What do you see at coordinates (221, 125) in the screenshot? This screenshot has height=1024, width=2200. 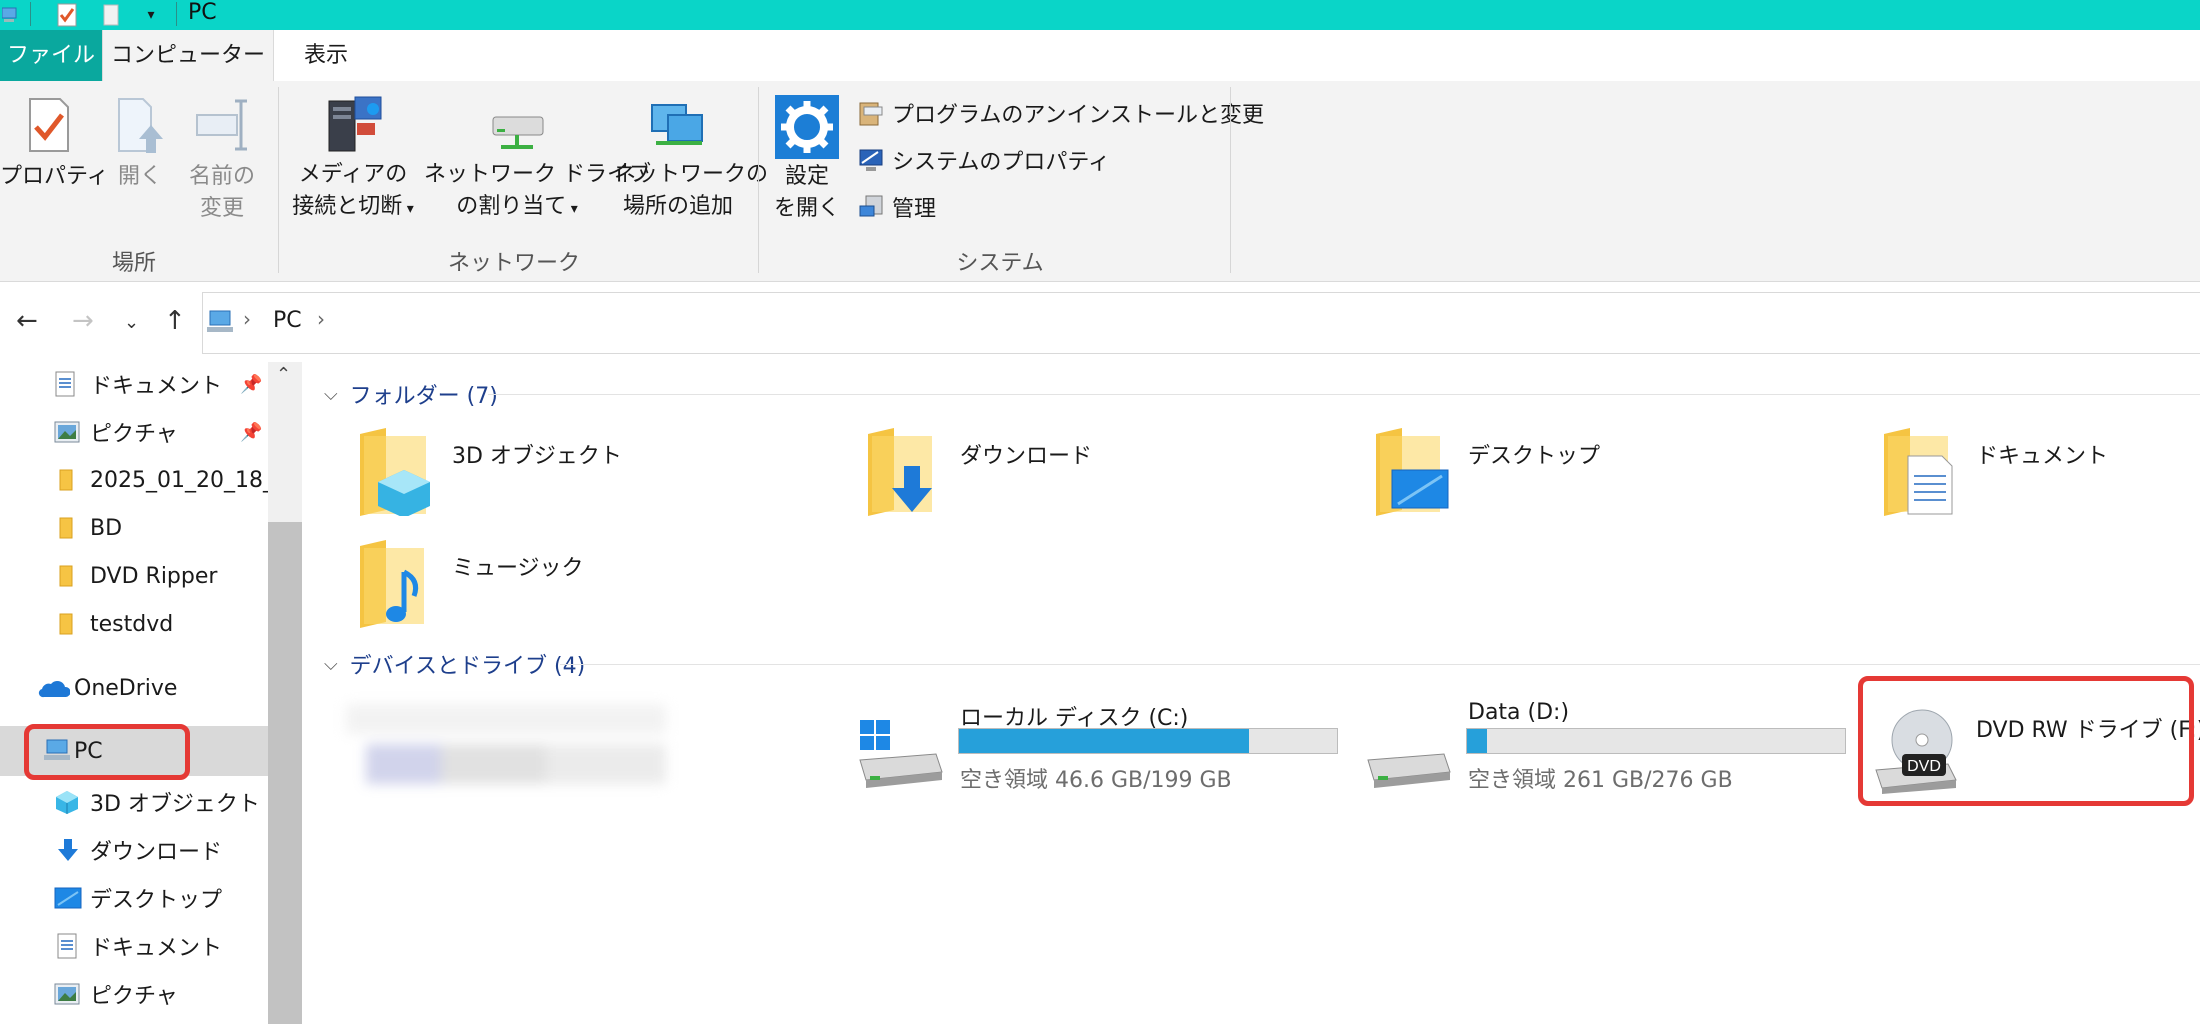 I see `rename-icon` at bounding box center [221, 125].